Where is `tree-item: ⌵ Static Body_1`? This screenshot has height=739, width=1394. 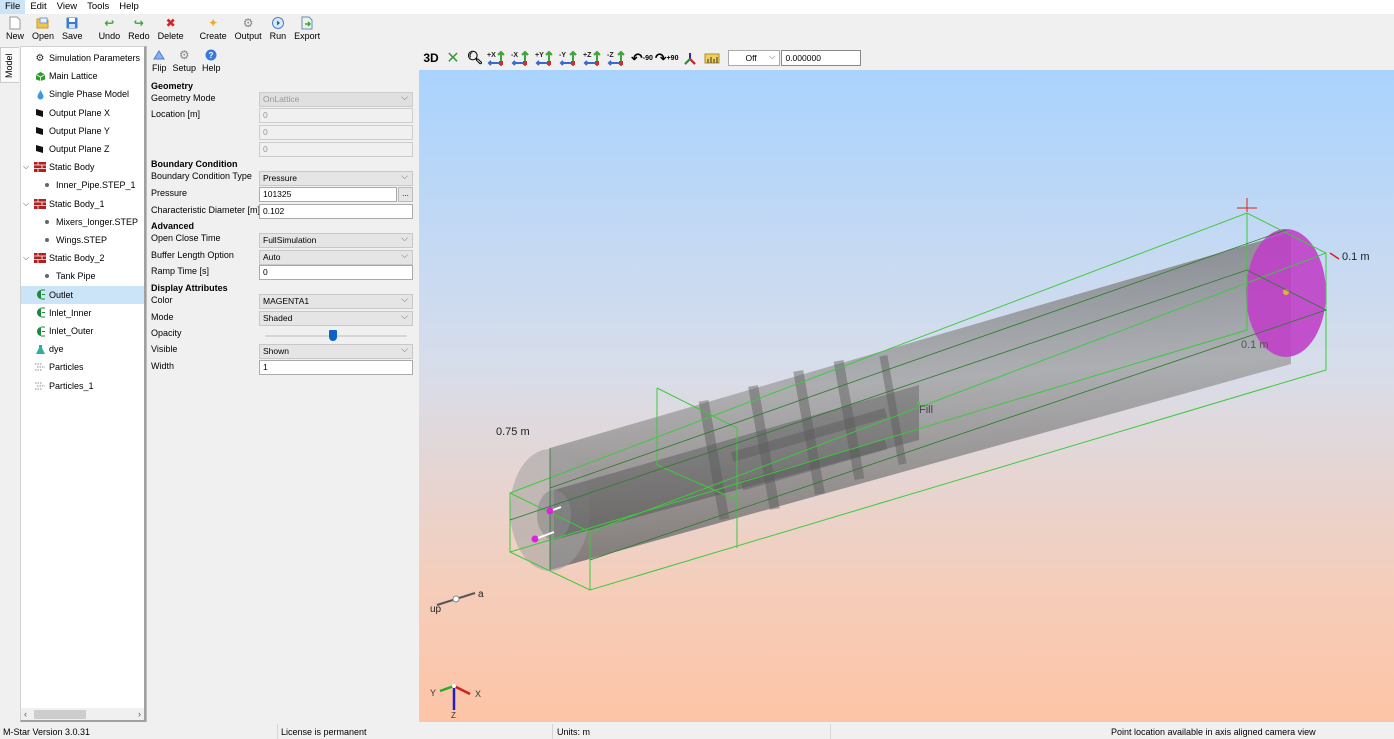 tree-item: ⌵ Static Body_1 is located at coordinates (82, 204).